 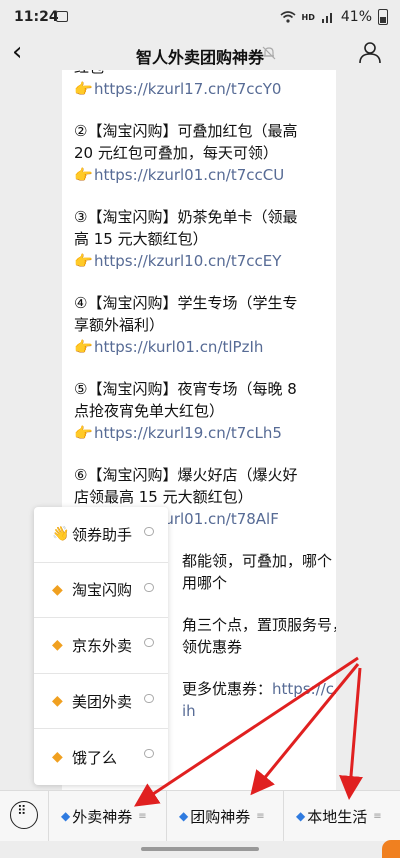 What do you see at coordinates (141, 239) in the screenshot?
I see `block-text: 高 15 元大额红包）` at bounding box center [141, 239].